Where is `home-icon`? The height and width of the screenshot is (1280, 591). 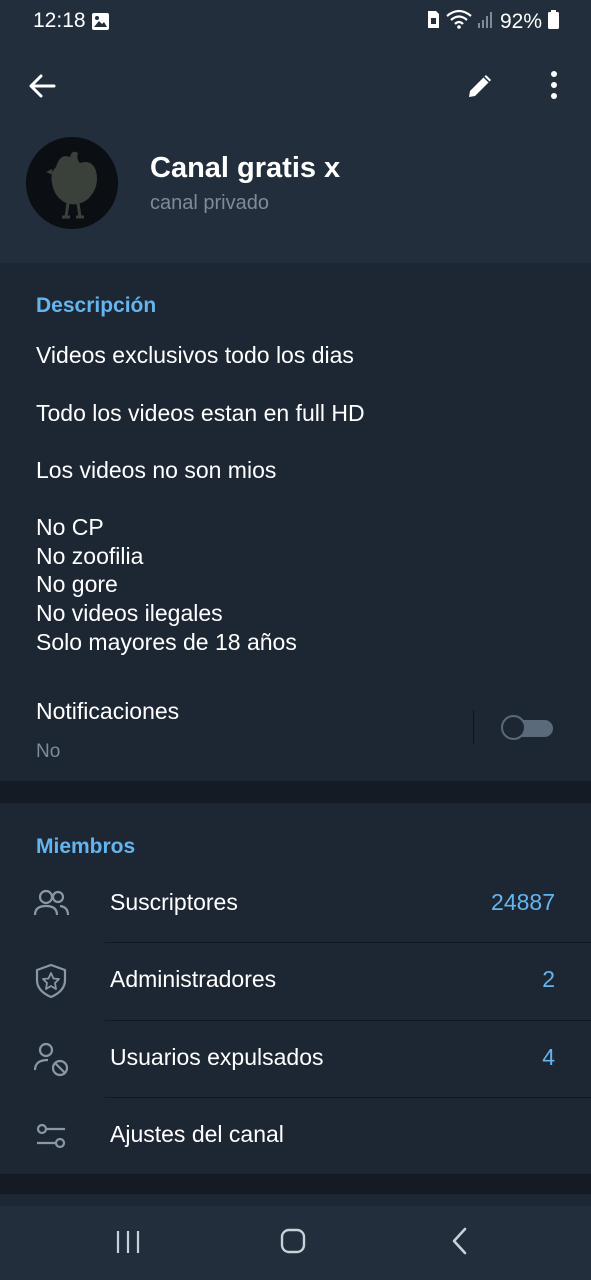
home-icon is located at coordinates (293, 1241).